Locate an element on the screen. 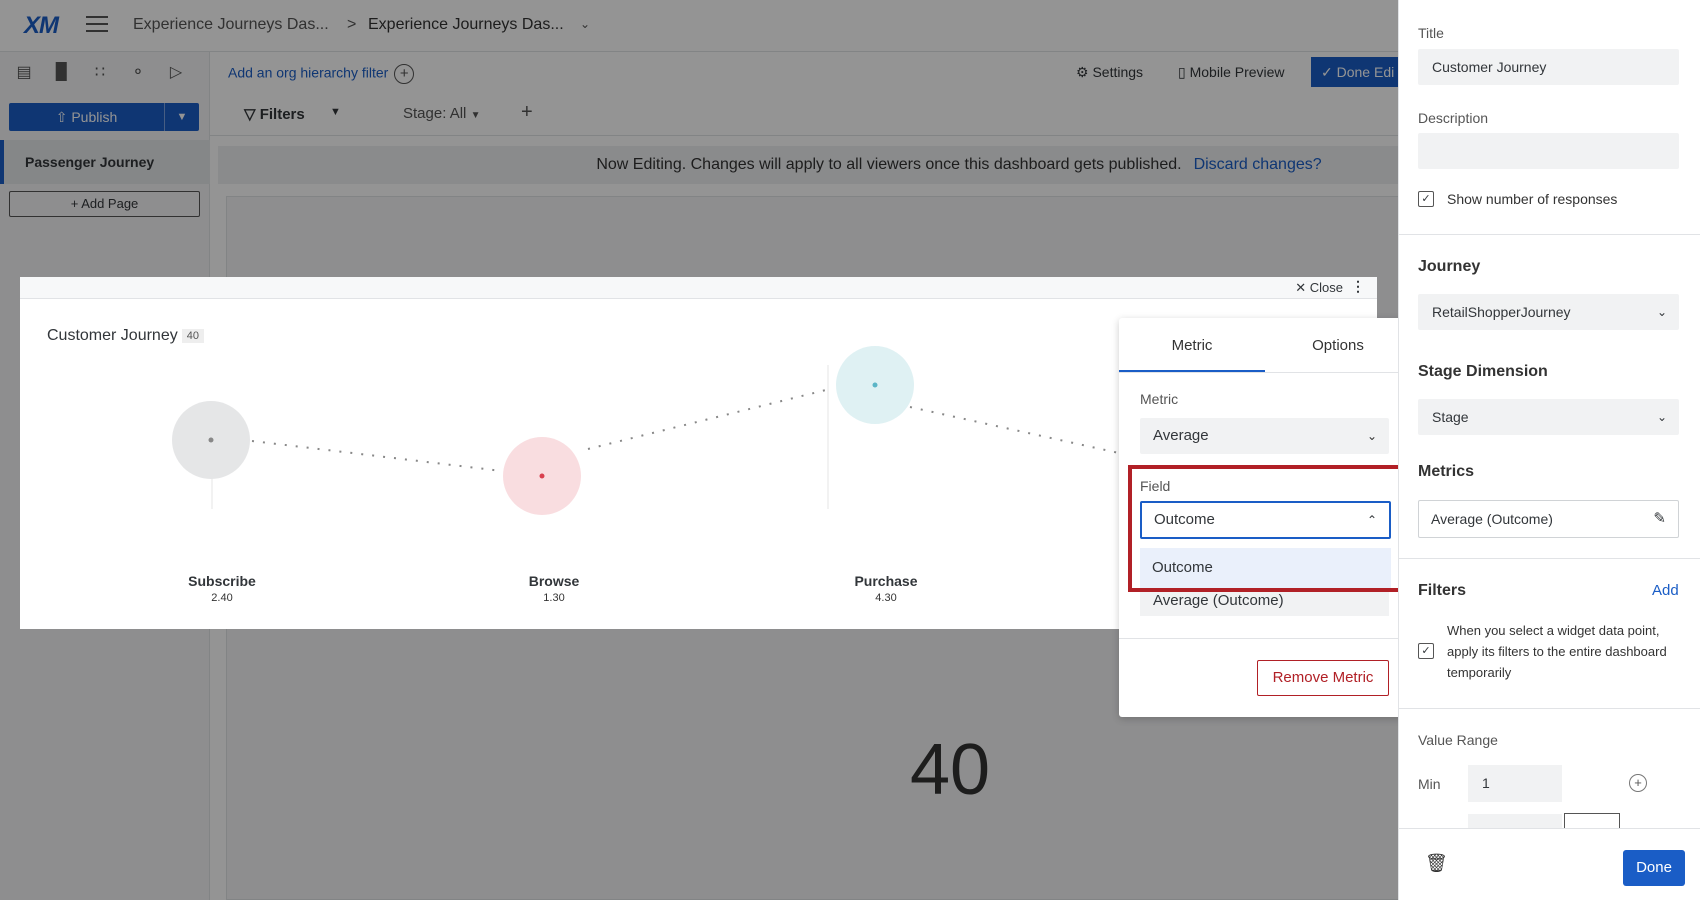 Image resolution: width=1700 pixels, height=900 pixels. stage-dimension-select: Stage ⌄ is located at coordinates (1548, 417).